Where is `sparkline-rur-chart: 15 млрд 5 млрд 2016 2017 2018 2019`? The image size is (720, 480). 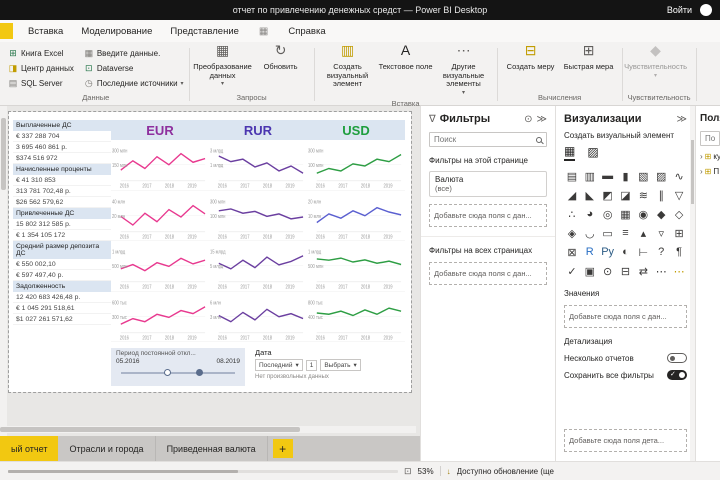 sparkline-rur-chart: 15 млрд 5 млрд 2016 2017 2018 2019 is located at coordinates (258, 266).